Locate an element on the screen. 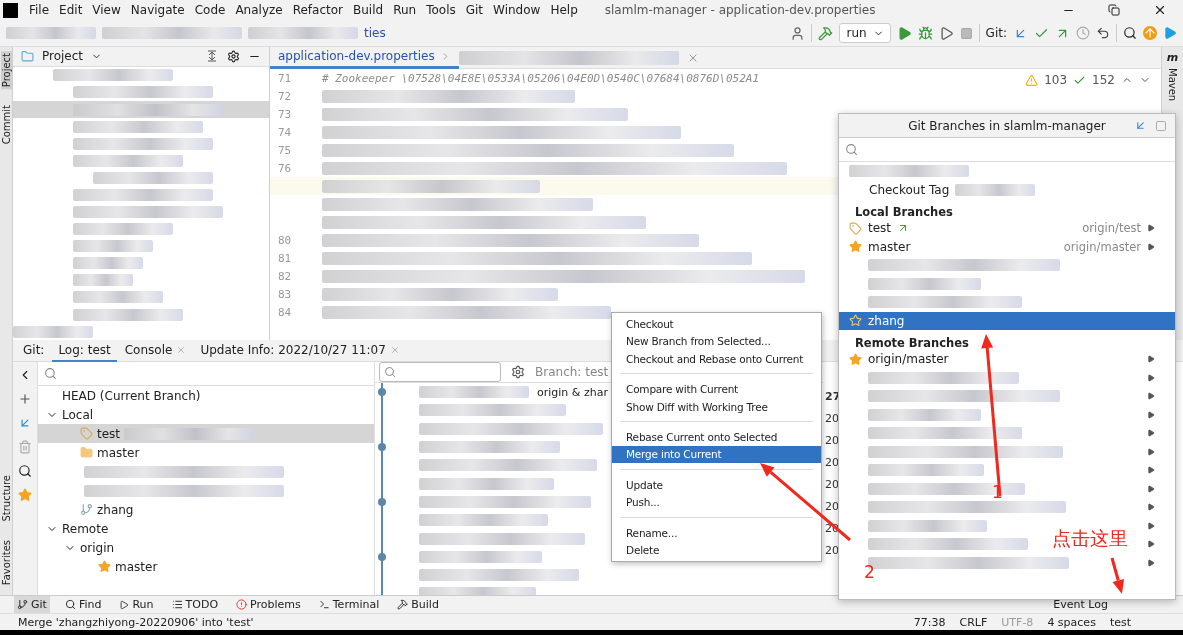 This screenshot has width=1183, height=635. history-icon is located at coordinates (1083, 33).